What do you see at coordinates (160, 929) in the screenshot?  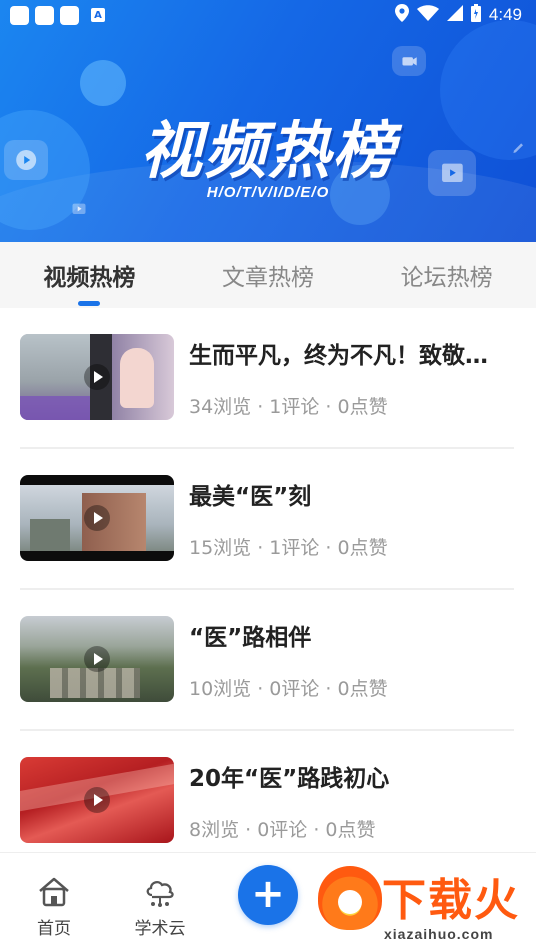 I see `nav-label: 学术云` at bounding box center [160, 929].